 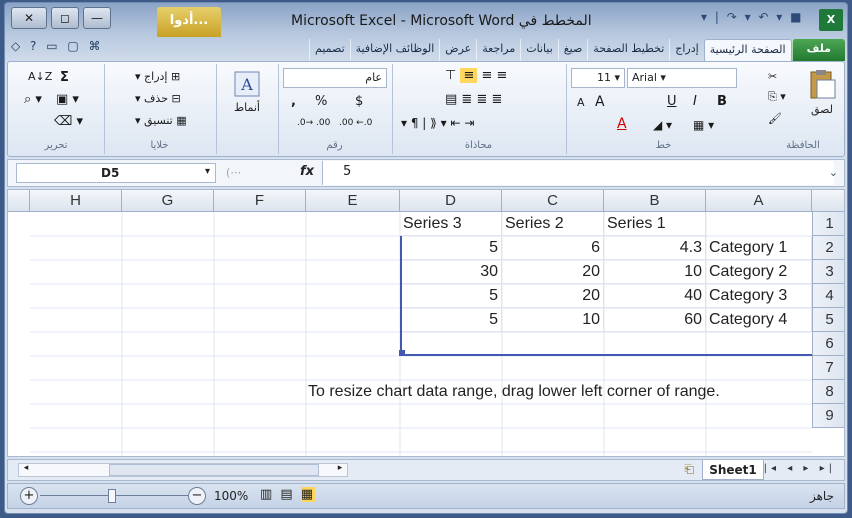 I want to click on tab-page-layout: تخطيط الصفحة, so click(x=628, y=50).